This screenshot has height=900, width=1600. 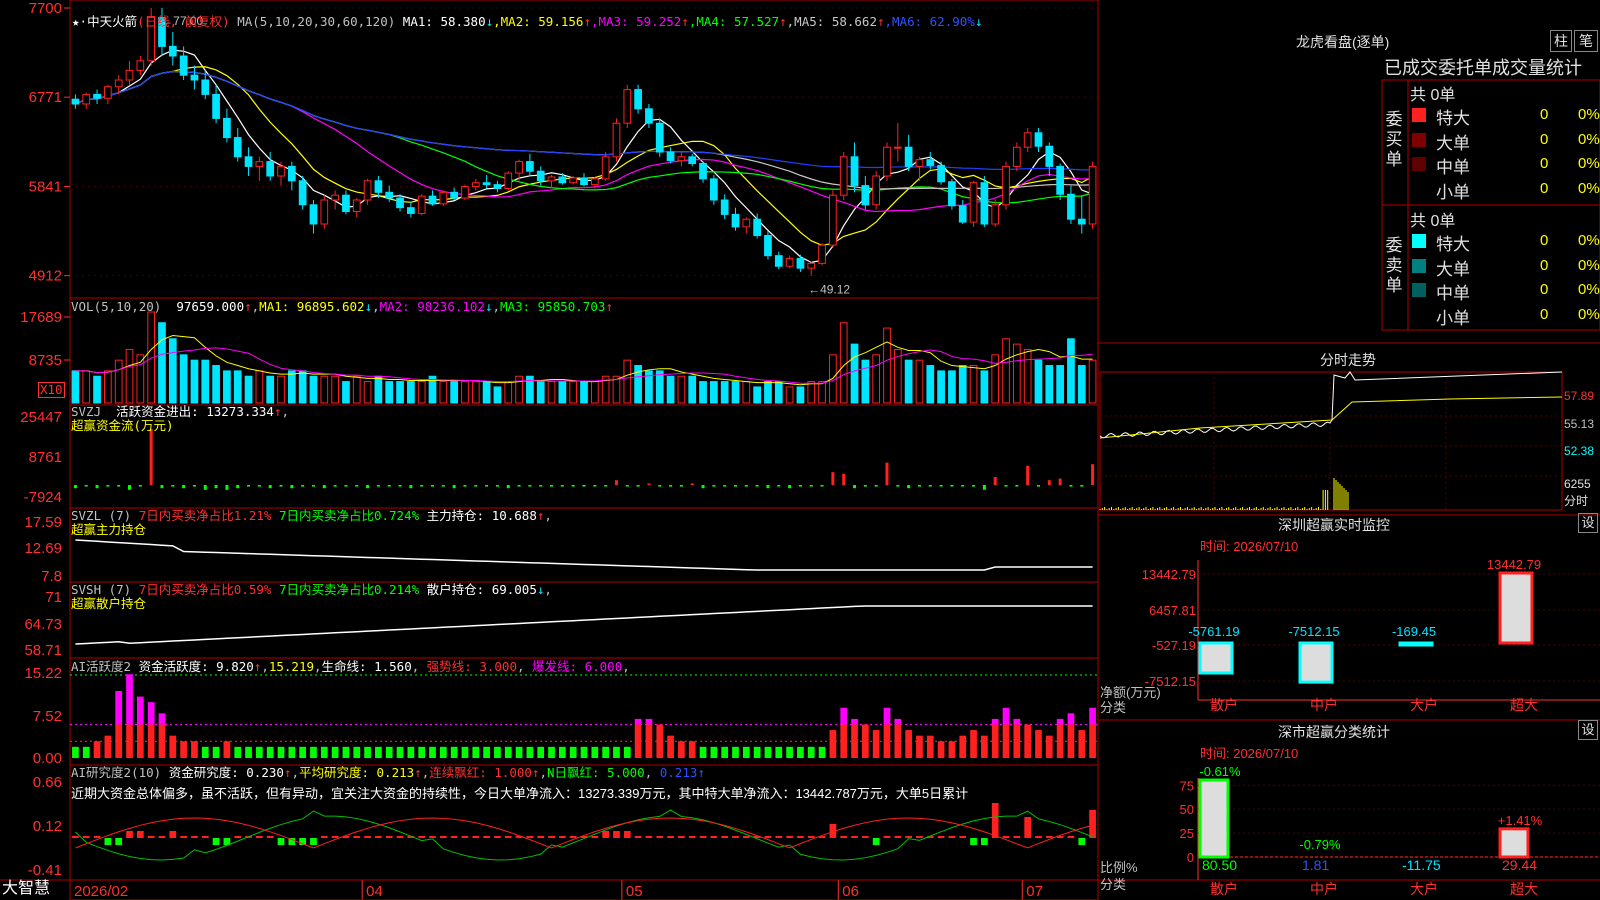 I want to click on classify-settings-button: 设, so click(x=1588, y=730).